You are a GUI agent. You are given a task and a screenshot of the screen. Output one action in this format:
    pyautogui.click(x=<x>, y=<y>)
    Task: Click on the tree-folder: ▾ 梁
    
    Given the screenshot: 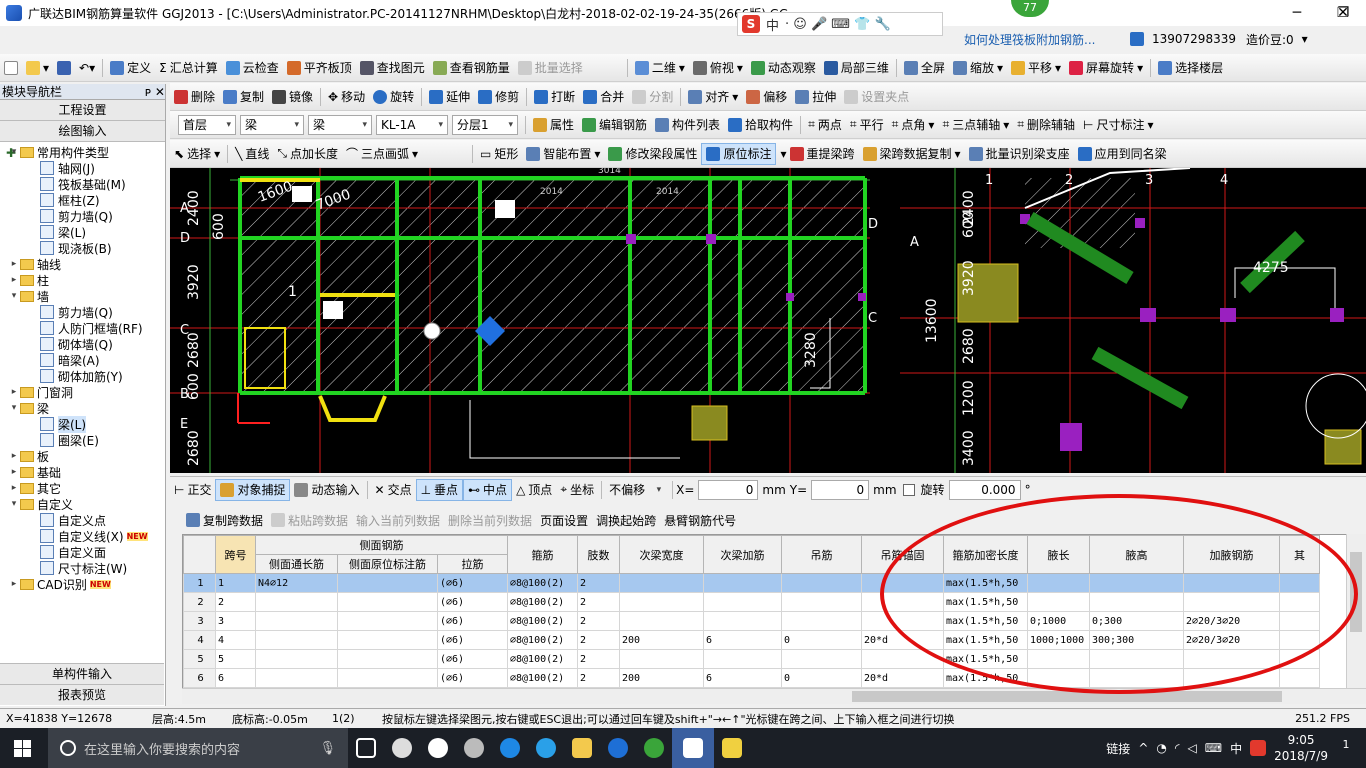 What is the action you would take?
    pyautogui.click(x=82, y=408)
    